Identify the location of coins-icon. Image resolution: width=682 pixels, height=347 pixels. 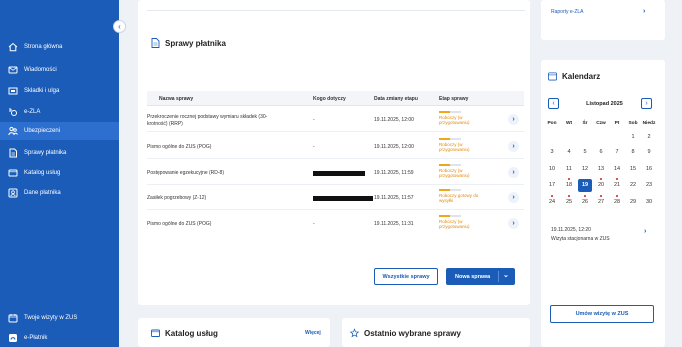
(12, 91).